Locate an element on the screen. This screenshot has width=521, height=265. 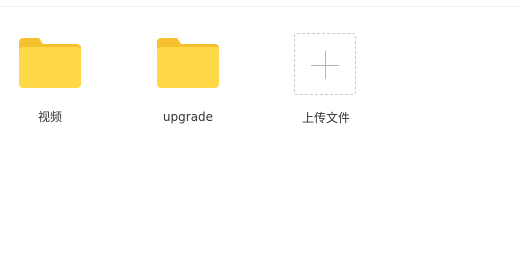
upload-file-label: 上传文件 is located at coordinates (325, 118).